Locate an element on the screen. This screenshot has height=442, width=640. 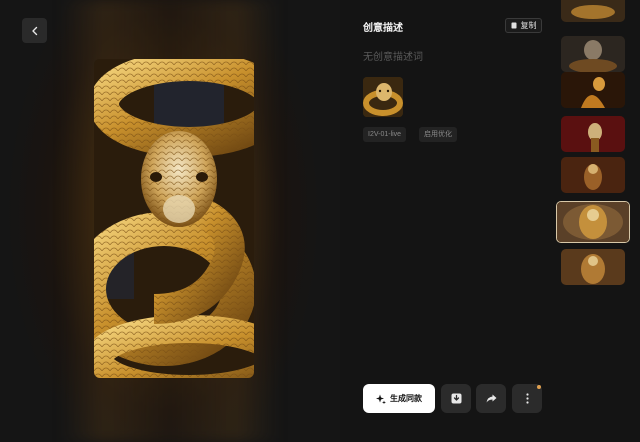
share-button is located at coordinates (491, 398).